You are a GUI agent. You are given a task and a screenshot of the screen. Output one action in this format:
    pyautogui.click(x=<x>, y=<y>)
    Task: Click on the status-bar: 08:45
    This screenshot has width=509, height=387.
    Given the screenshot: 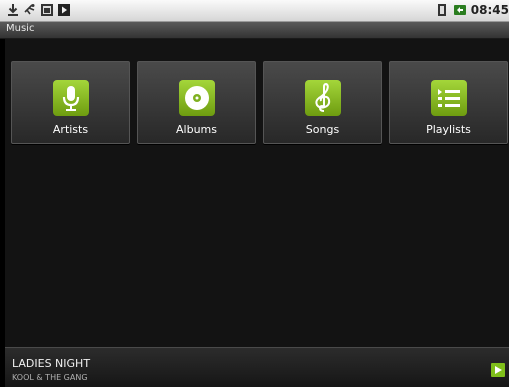 What is the action you would take?
    pyautogui.click(x=254, y=11)
    